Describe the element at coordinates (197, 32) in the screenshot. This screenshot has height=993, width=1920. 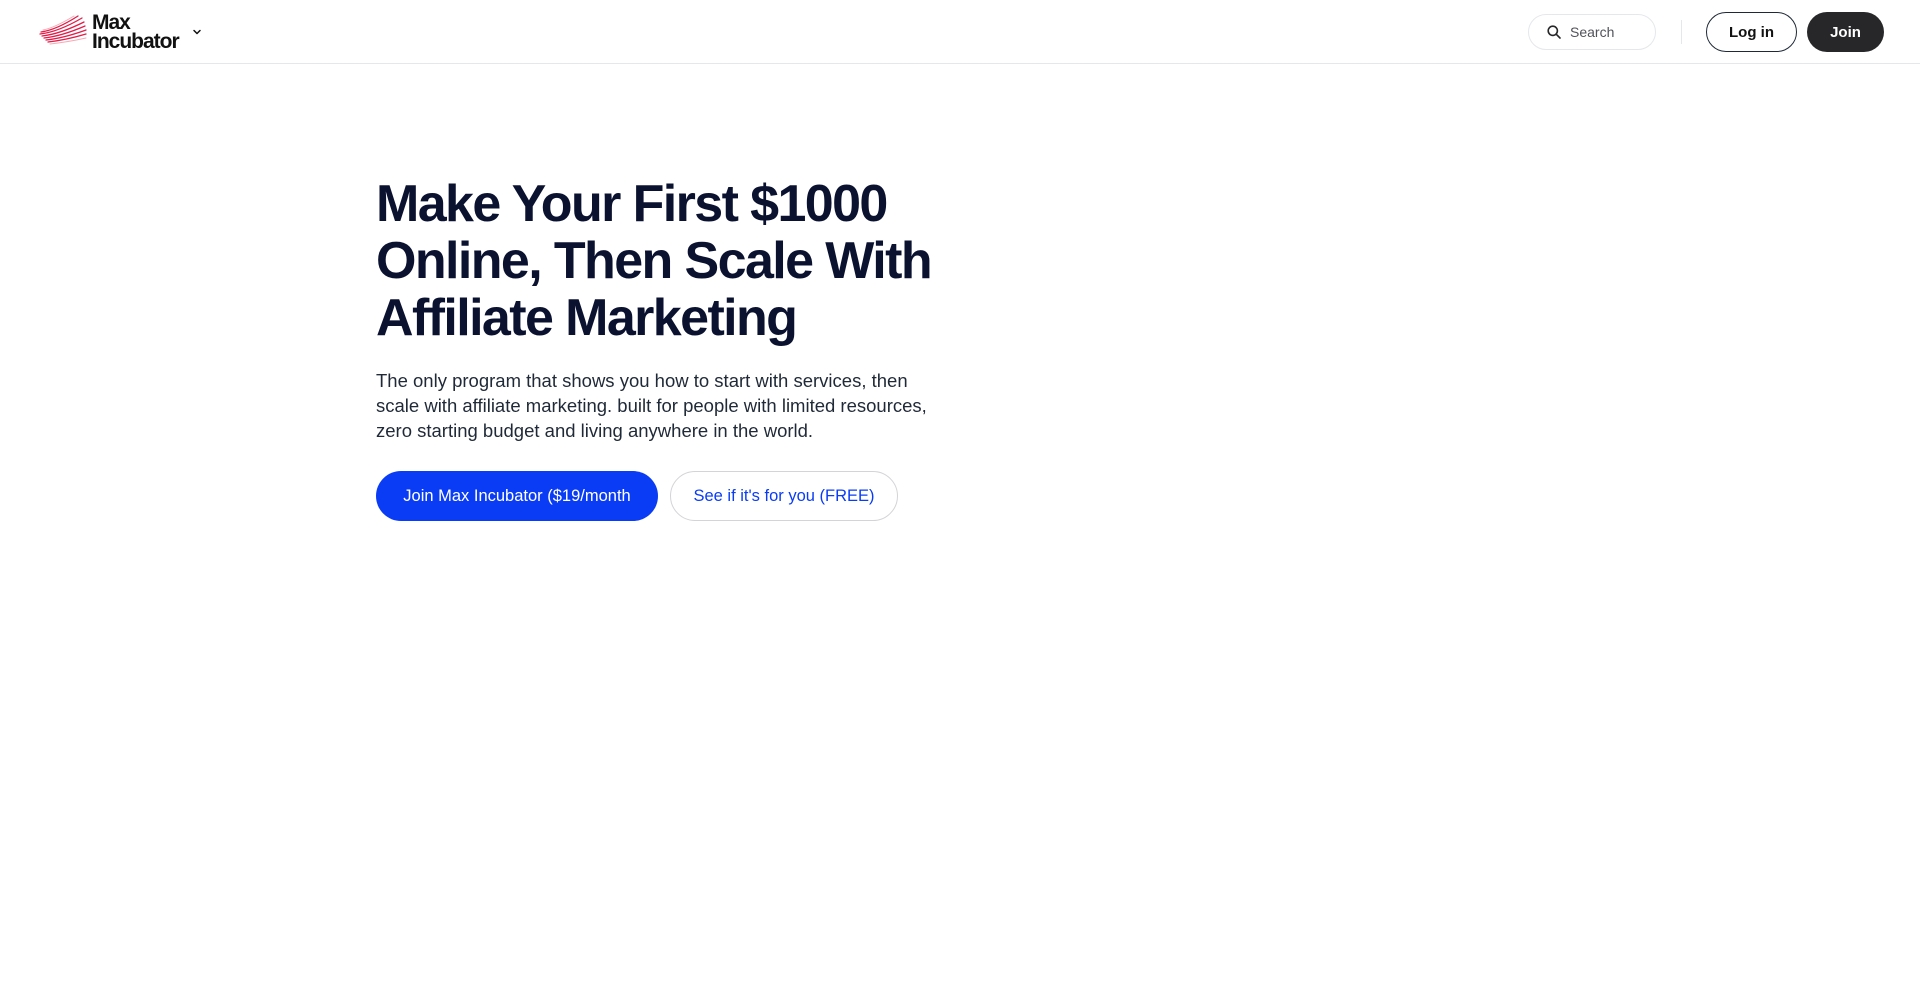
I see `chevron-down-icon` at that location.